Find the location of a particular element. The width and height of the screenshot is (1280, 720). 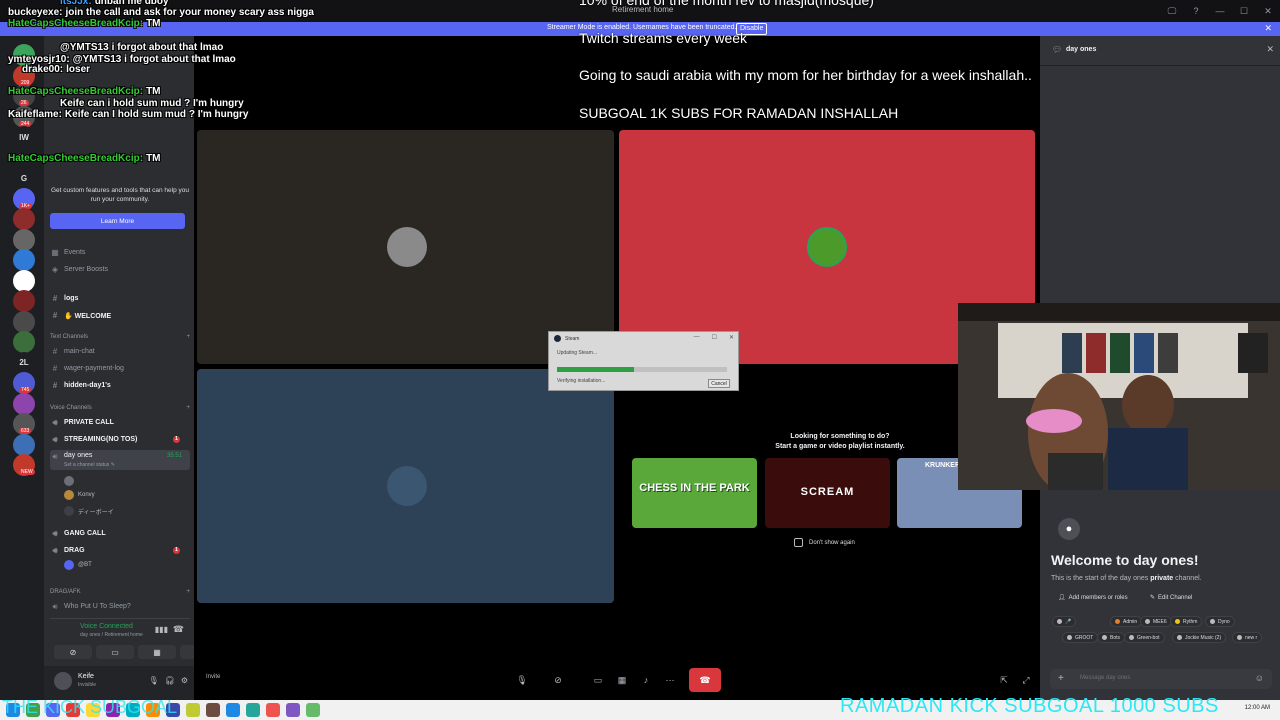

panel-title: day ones is located at coordinates (1081, 49).